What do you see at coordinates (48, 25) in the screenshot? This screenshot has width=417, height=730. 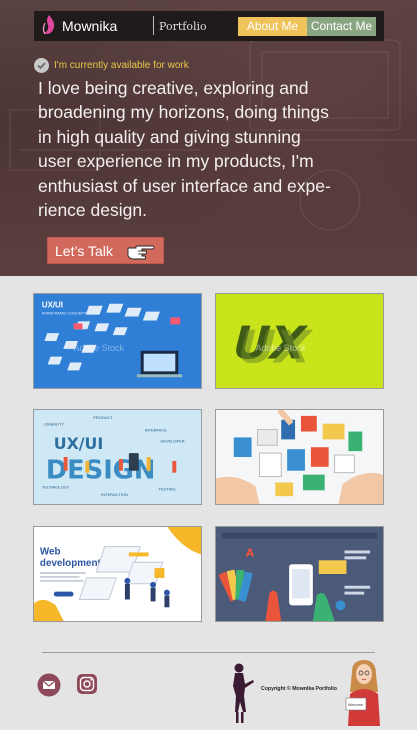 I see `brand-logo-icon` at bounding box center [48, 25].